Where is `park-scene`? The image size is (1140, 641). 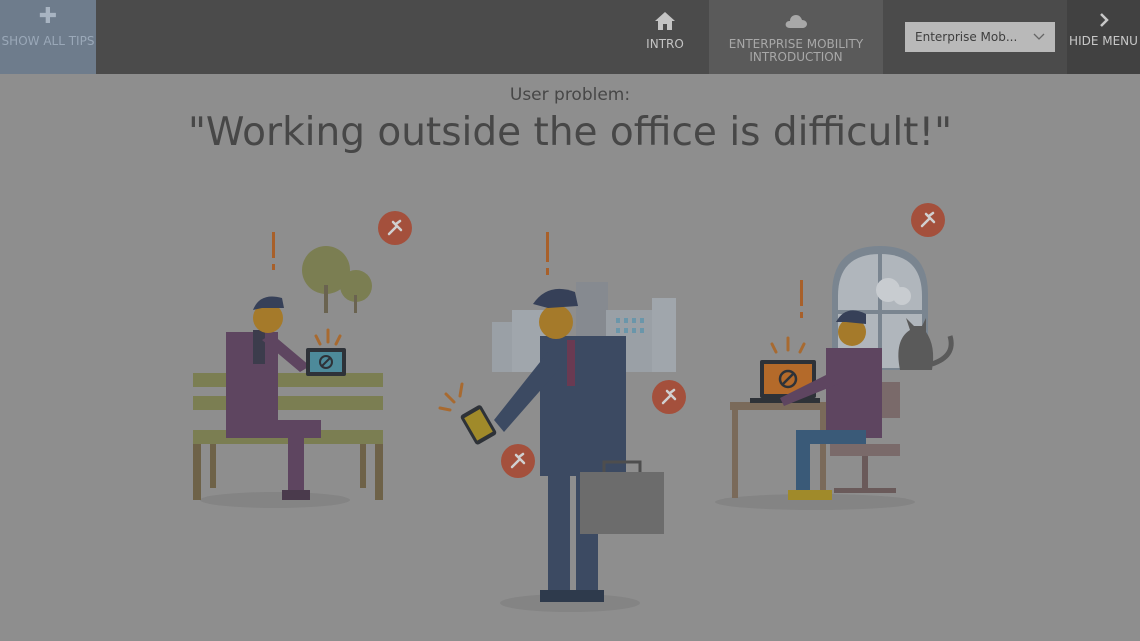
park-scene is located at coordinates (302, 359).